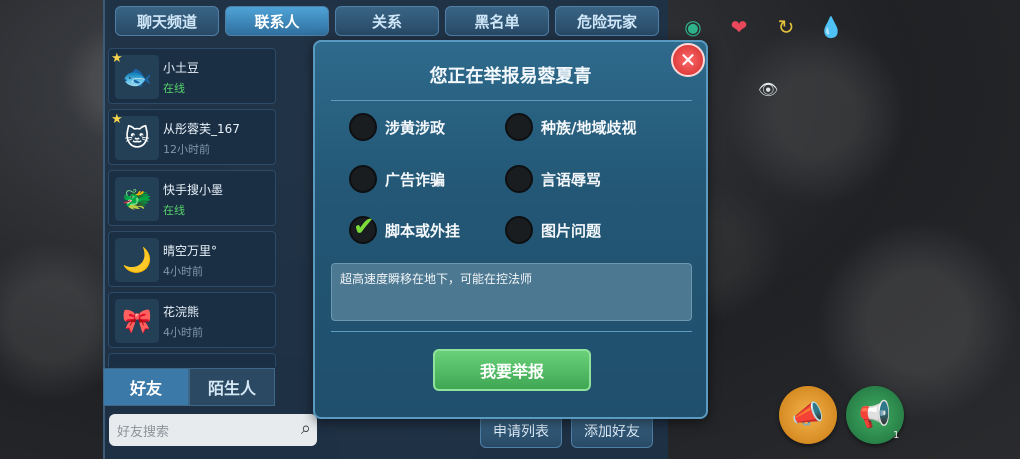 This screenshot has height=459, width=1020. What do you see at coordinates (137, 321) in the screenshot?
I see `avatar: 🎀` at bounding box center [137, 321].